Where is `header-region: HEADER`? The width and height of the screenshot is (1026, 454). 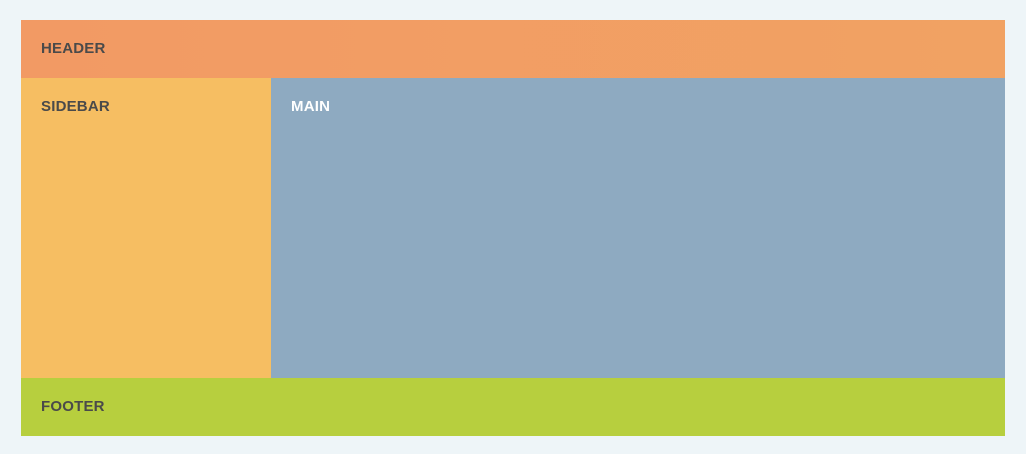 header-region: HEADER is located at coordinates (513, 49).